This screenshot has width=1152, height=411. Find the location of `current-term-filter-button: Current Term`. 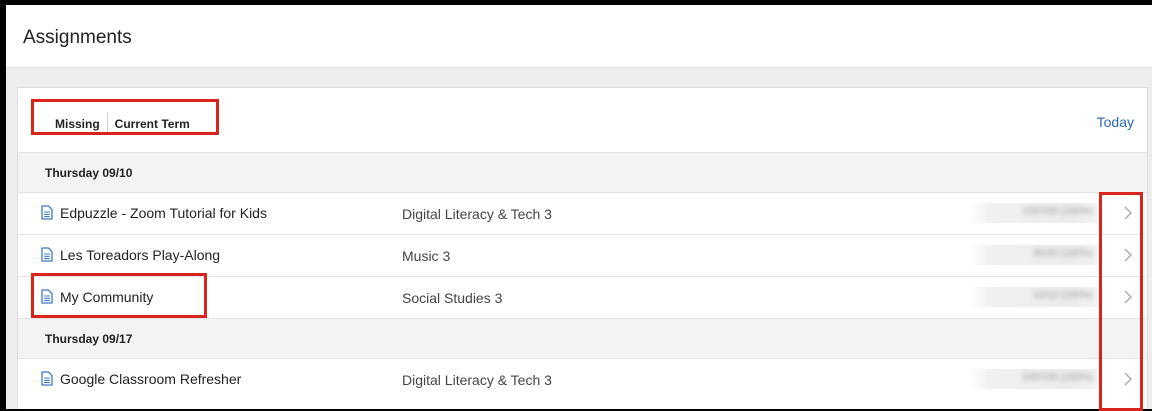

current-term-filter-button: Current Term is located at coordinates (151, 124).